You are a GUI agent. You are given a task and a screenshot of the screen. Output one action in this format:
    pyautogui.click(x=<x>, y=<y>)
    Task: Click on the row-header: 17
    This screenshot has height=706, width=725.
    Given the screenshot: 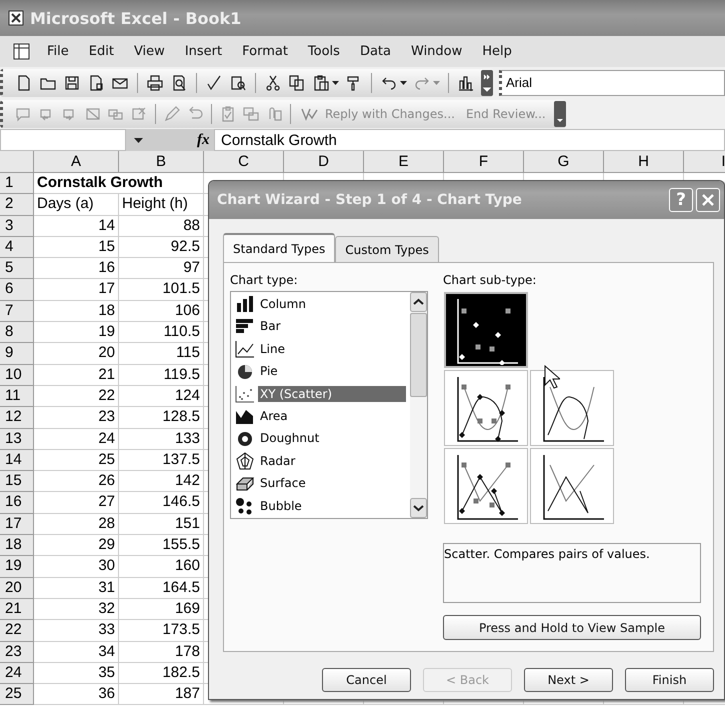 What is the action you would take?
    pyautogui.click(x=17, y=525)
    